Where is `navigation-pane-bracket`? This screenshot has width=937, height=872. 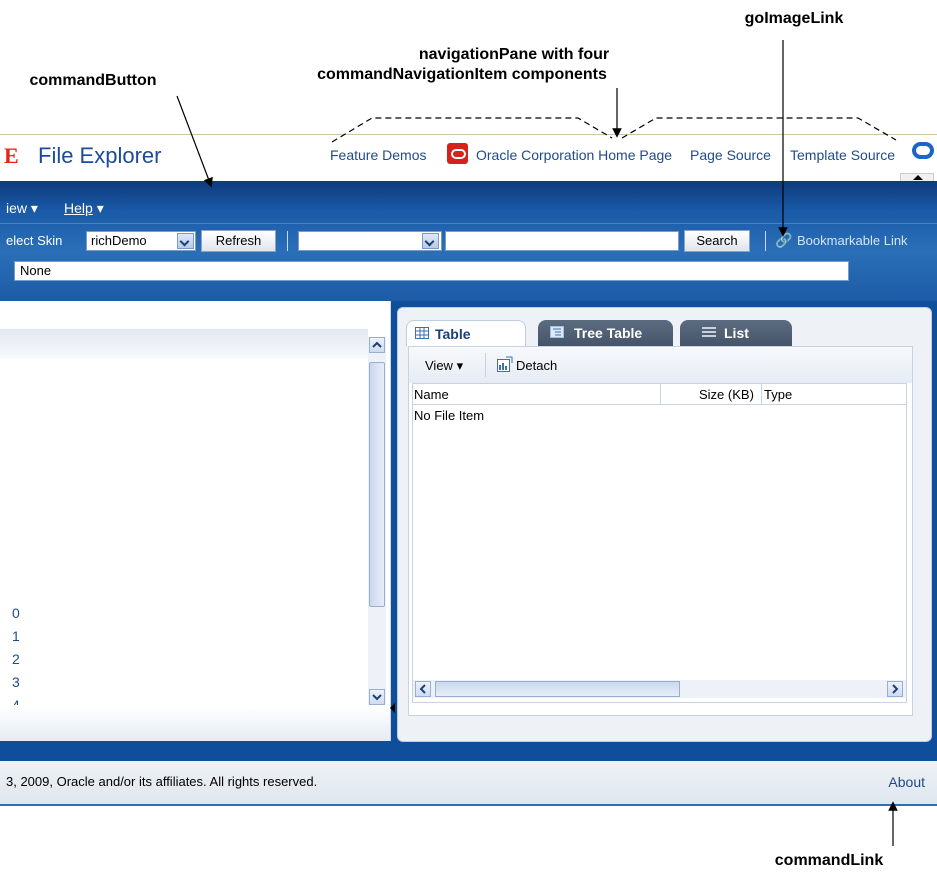 navigation-pane-bracket is located at coordinates (614, 130).